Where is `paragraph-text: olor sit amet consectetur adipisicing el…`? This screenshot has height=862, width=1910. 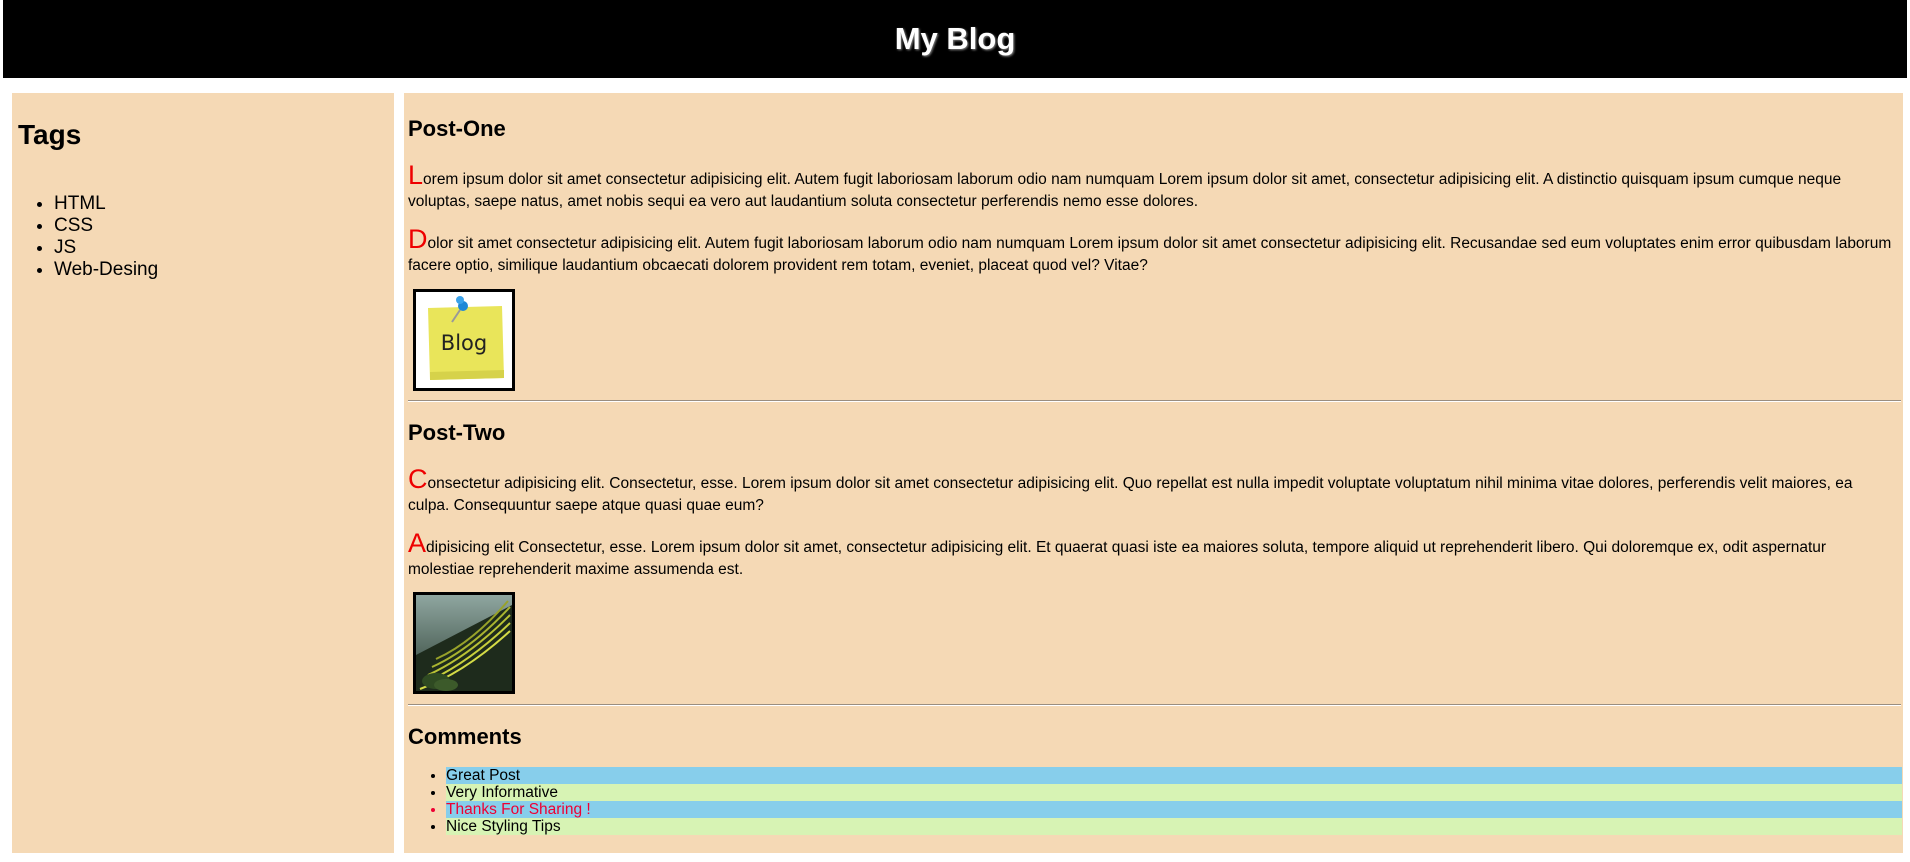
paragraph-text: olor sit amet consectetur adipisicing el… is located at coordinates (1150, 254).